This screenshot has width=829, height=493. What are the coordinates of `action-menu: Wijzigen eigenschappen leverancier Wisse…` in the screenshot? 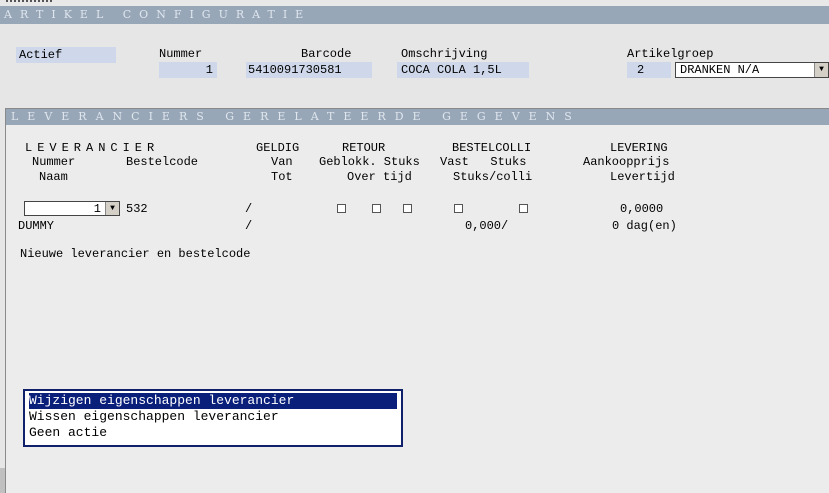 It's located at (213, 418).